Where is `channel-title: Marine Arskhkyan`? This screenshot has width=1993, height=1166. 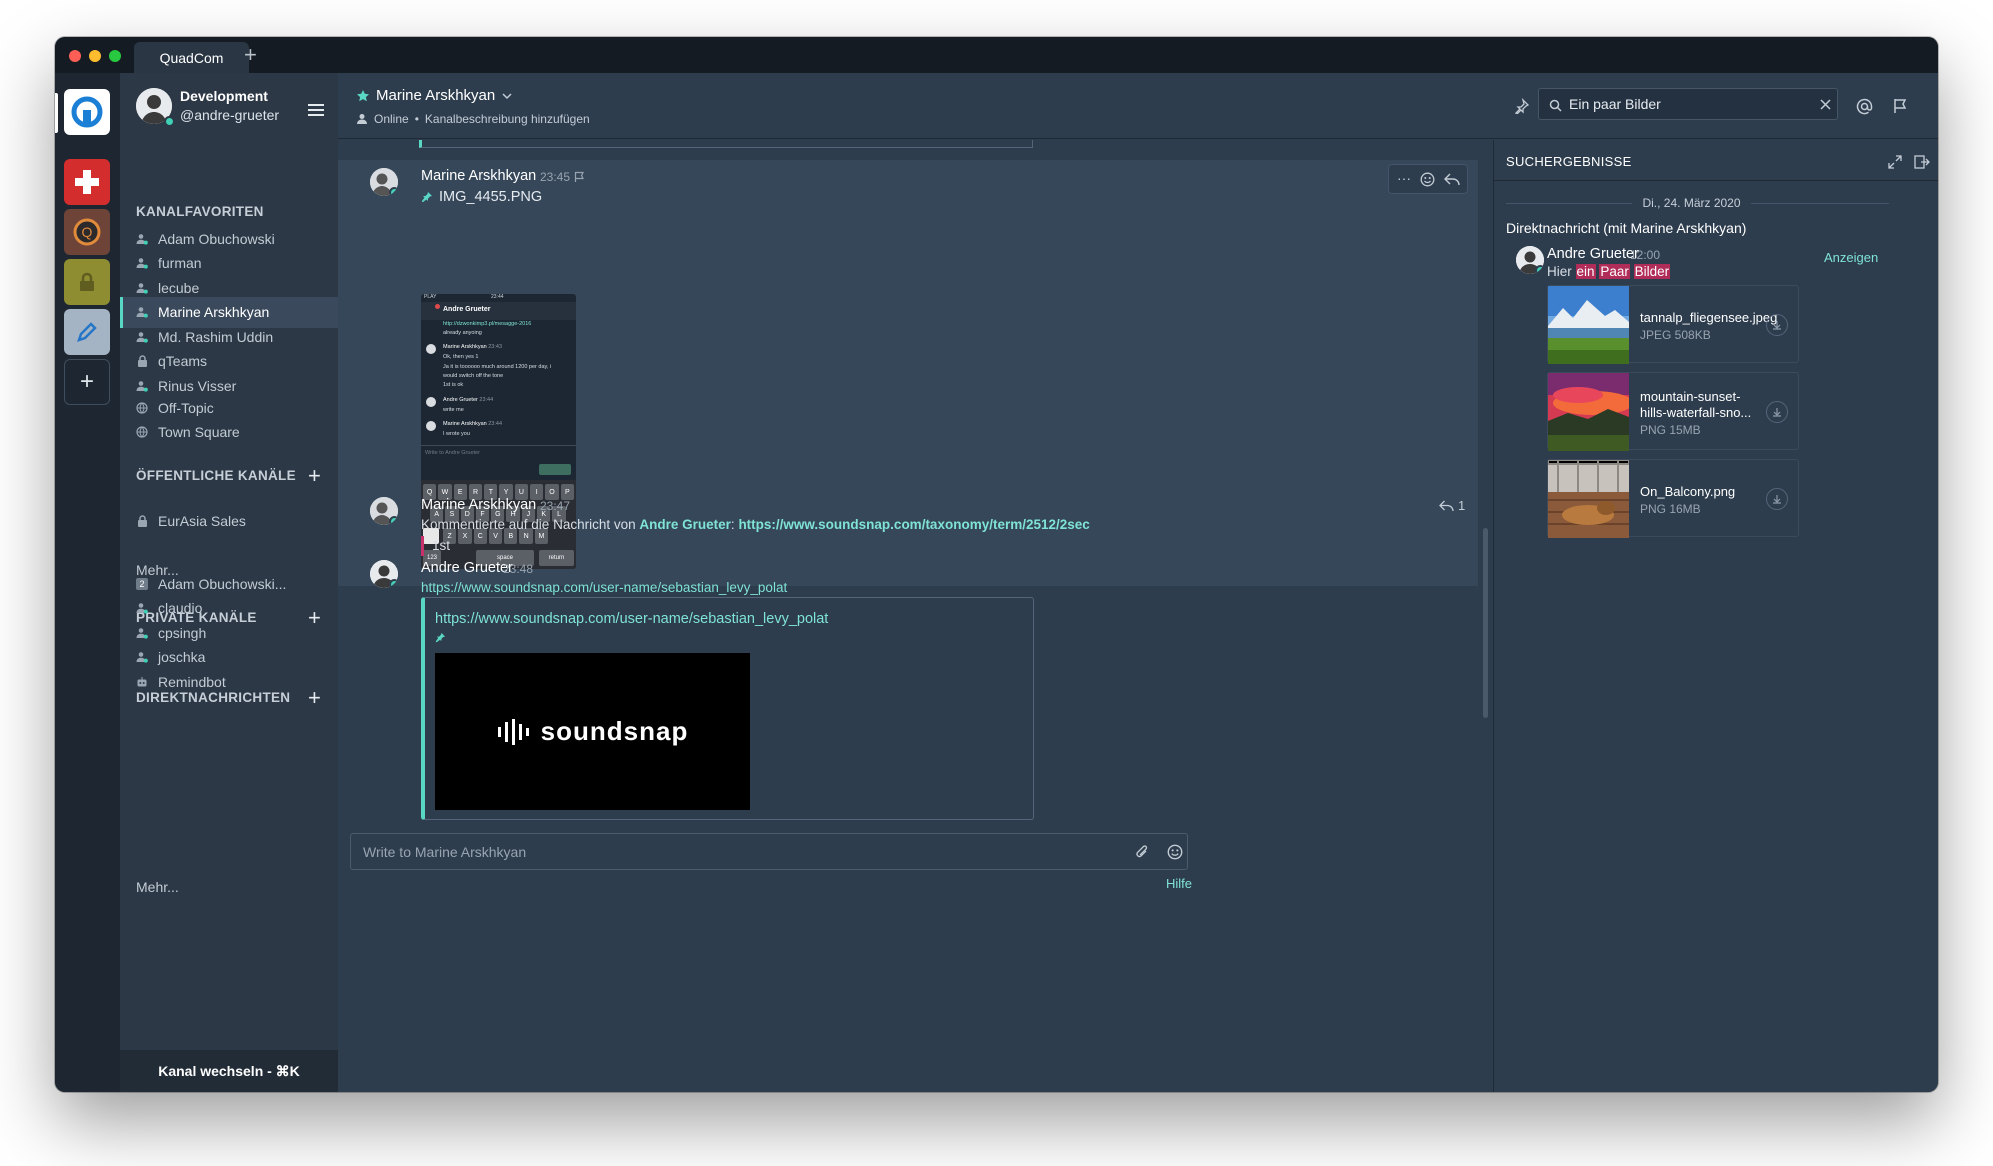 channel-title: Marine Arskhkyan is located at coordinates (434, 95).